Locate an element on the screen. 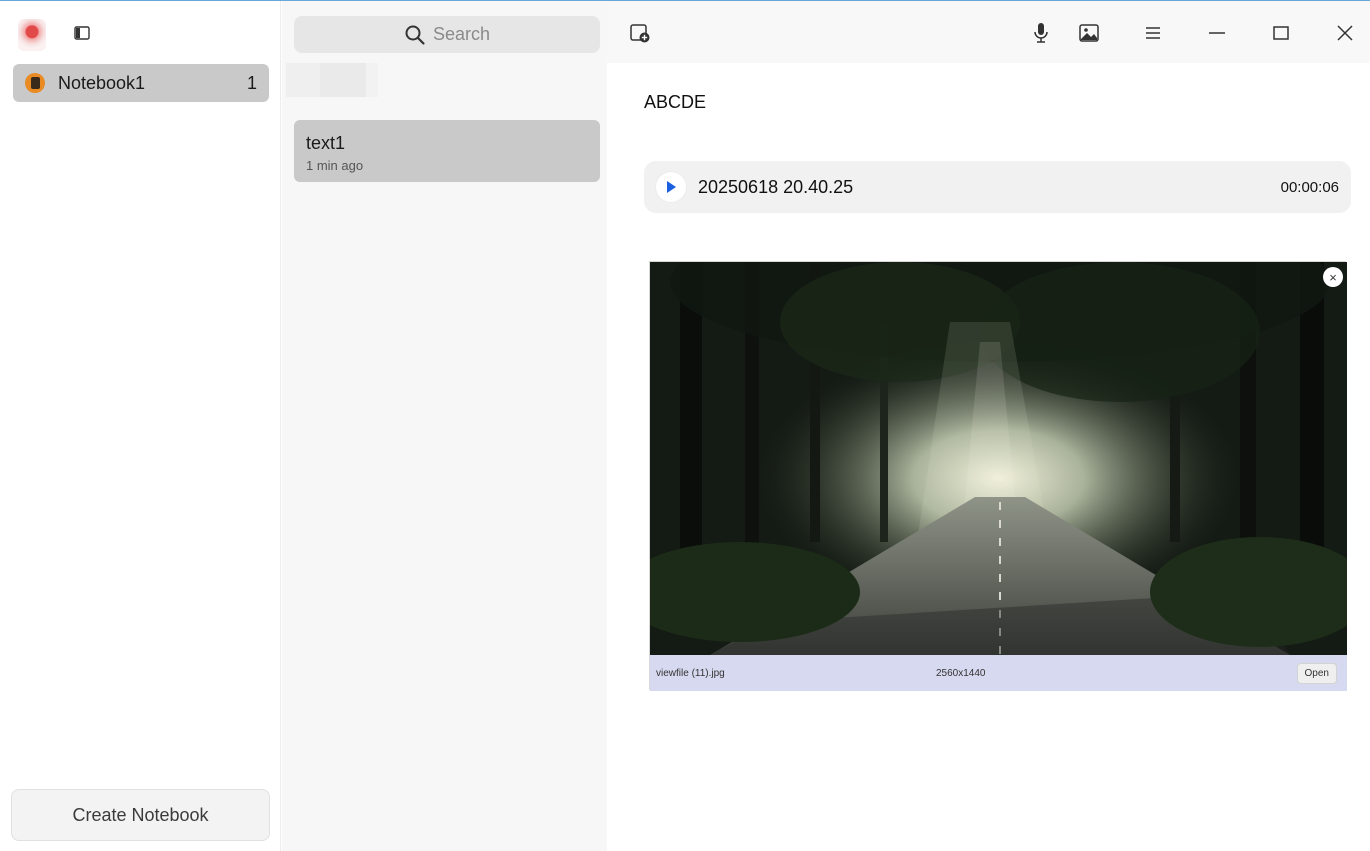  image-filename: viewfile (11).jpg is located at coordinates (690, 673).